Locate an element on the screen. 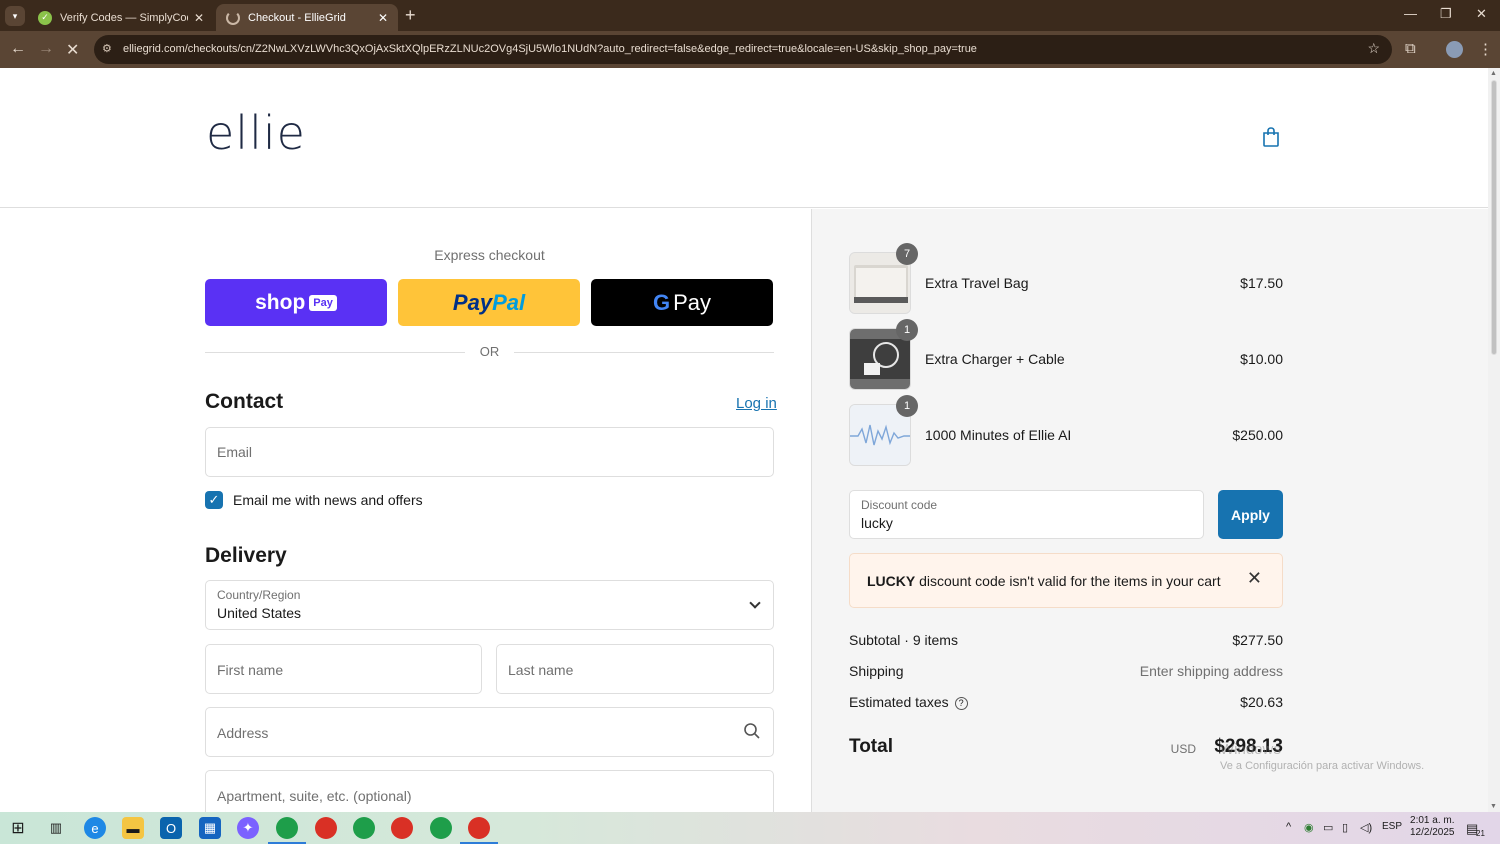  windows-start-icon: ⊞ is located at coordinates (18, 828).